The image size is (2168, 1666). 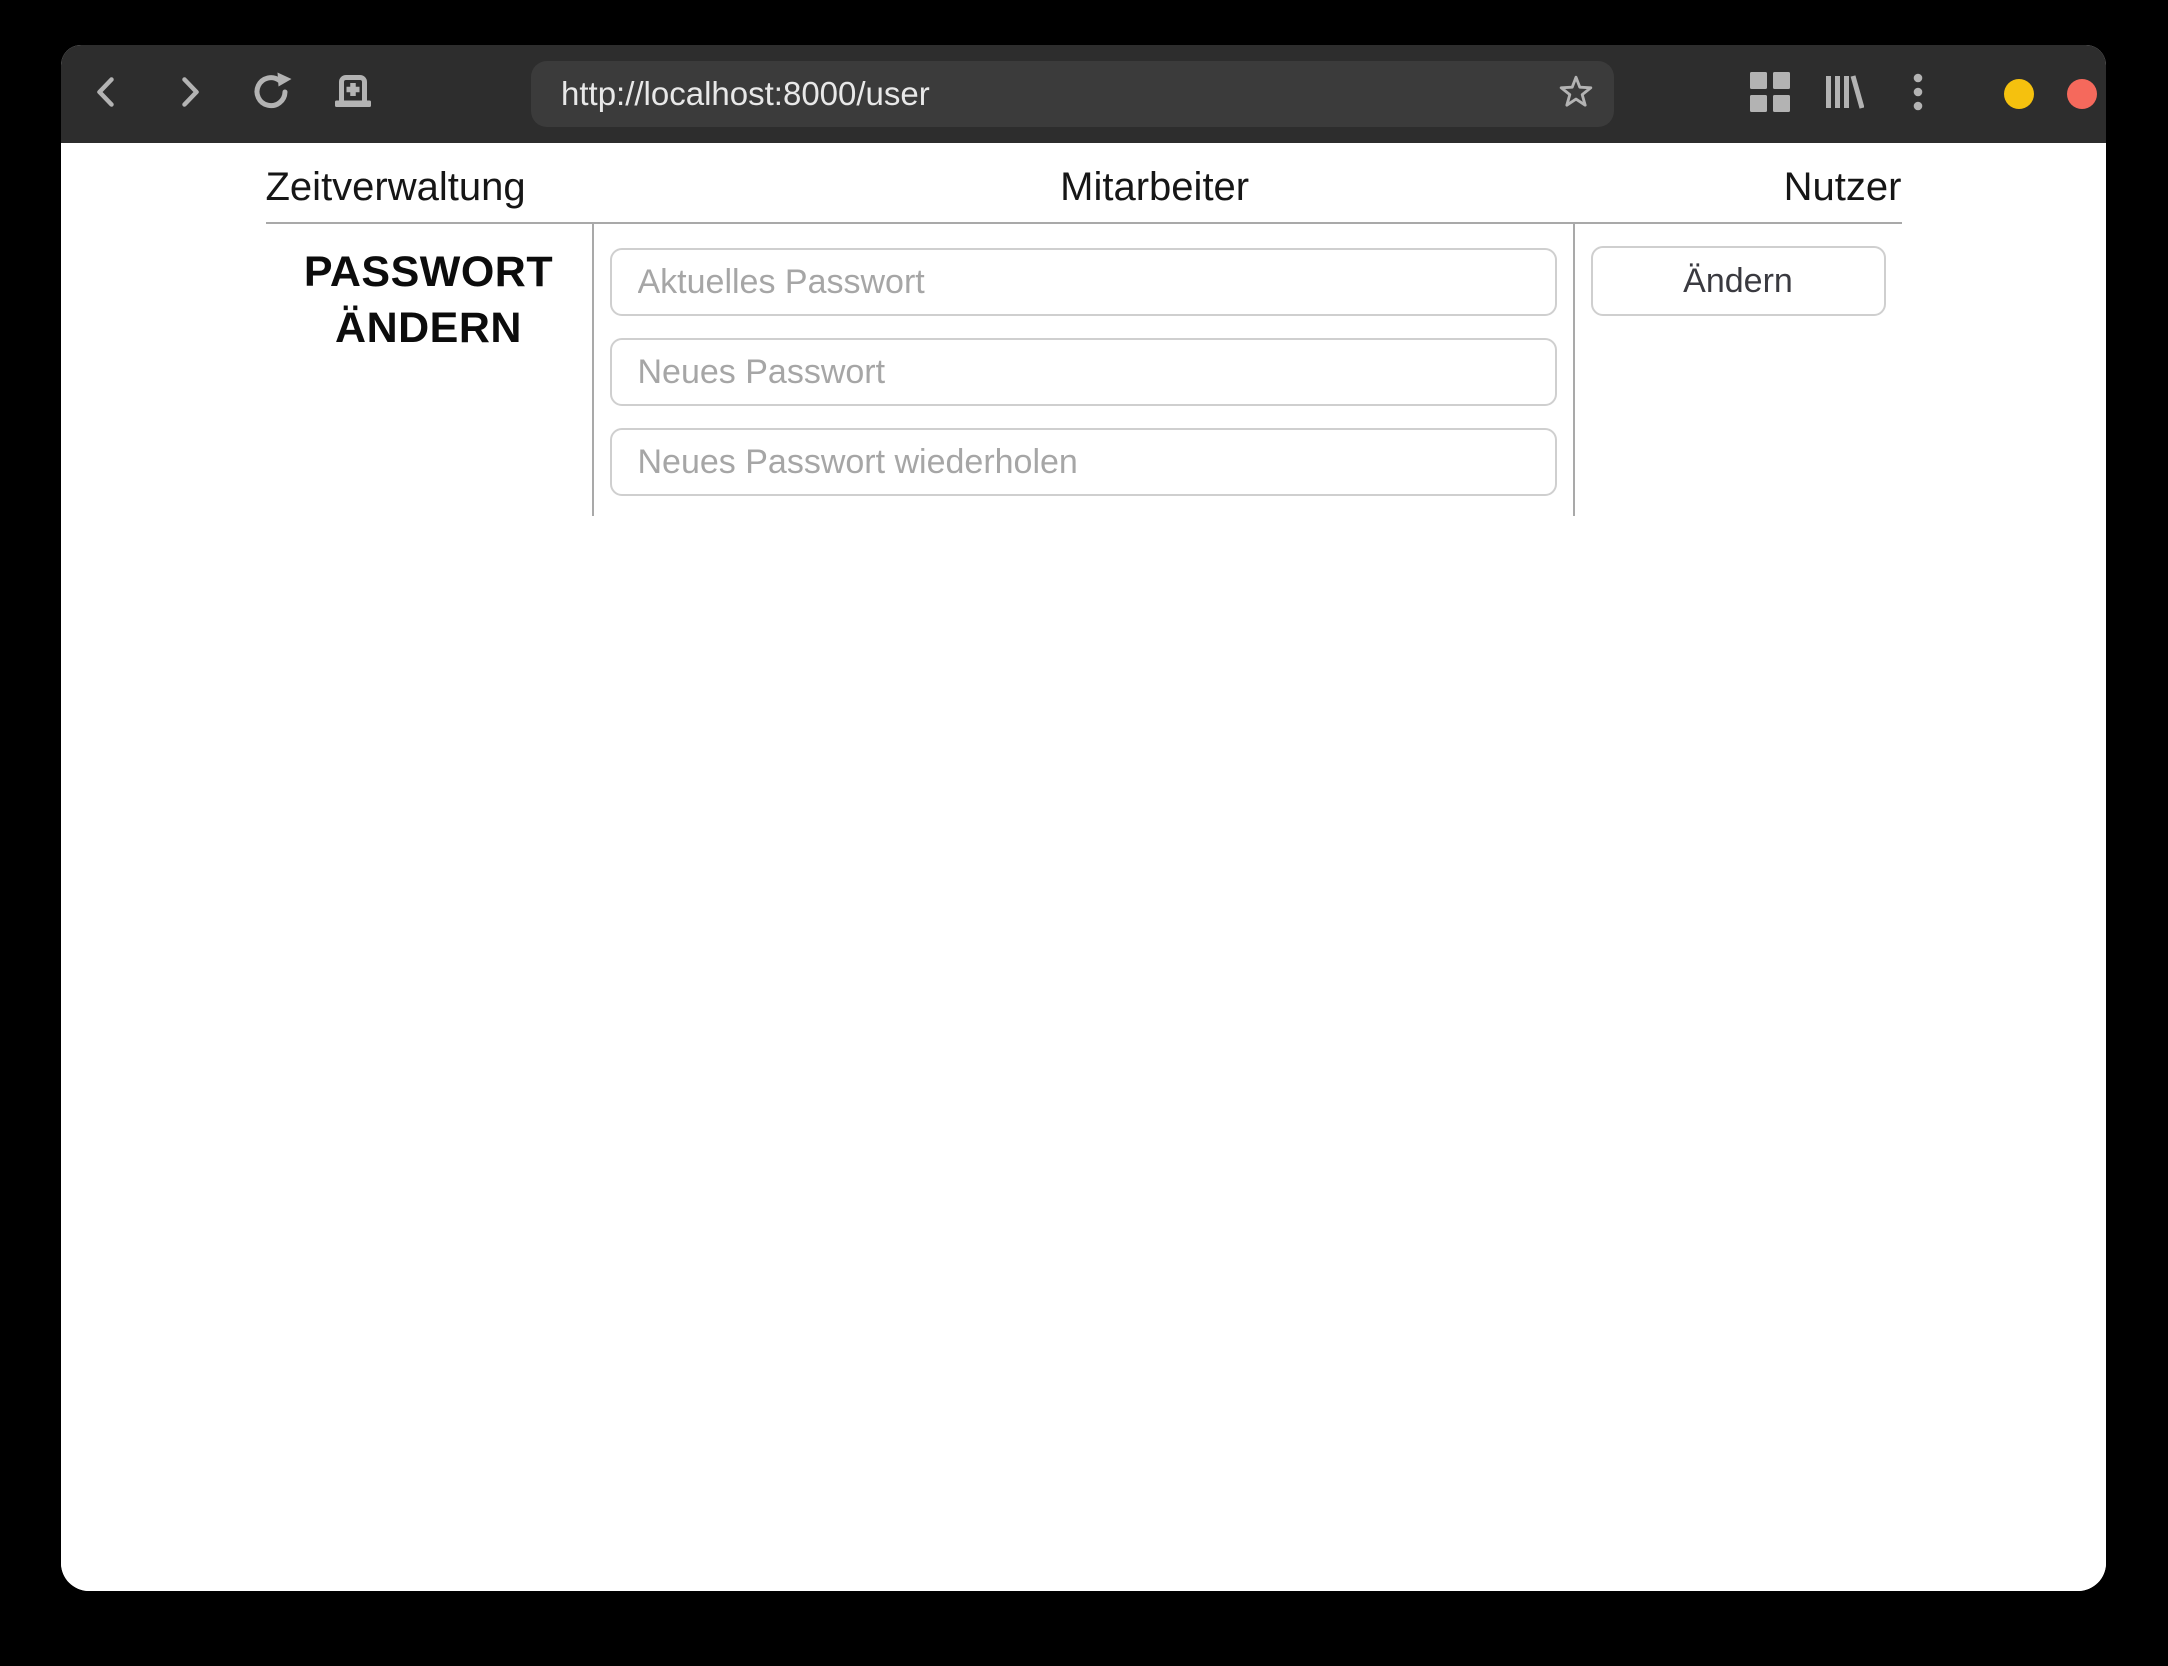 I want to click on reload-button, so click(x=271, y=94).